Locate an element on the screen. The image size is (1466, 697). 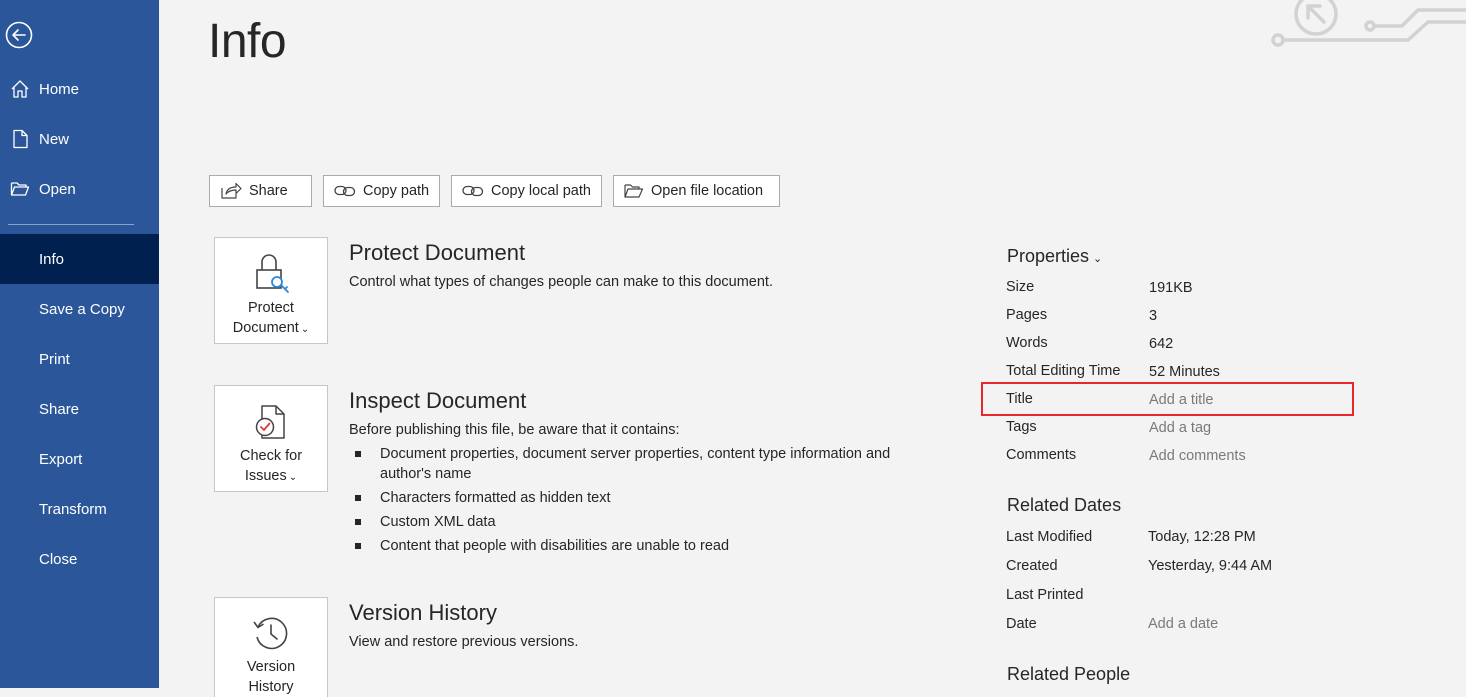
copy-local-path-button: Copy local path is located at coordinates (526, 191).